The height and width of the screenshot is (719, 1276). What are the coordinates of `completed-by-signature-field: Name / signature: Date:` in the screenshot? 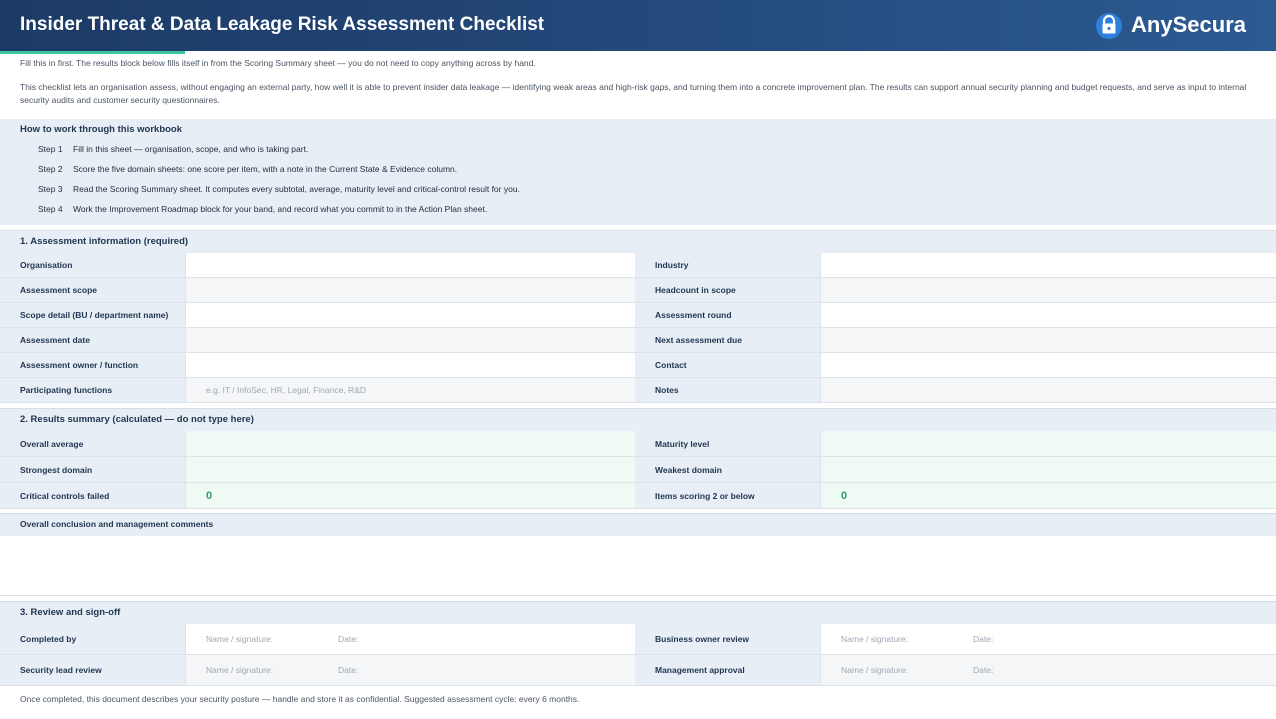 It's located at (410, 639).